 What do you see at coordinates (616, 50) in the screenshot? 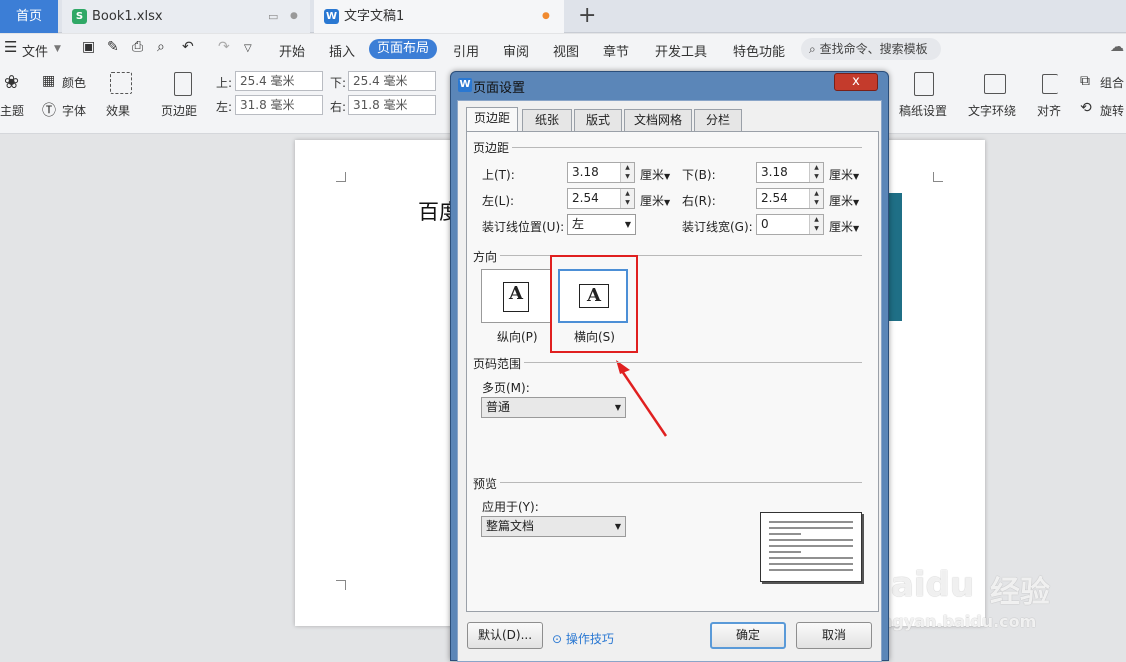
I see `menu-chapter: 章节` at bounding box center [616, 50].